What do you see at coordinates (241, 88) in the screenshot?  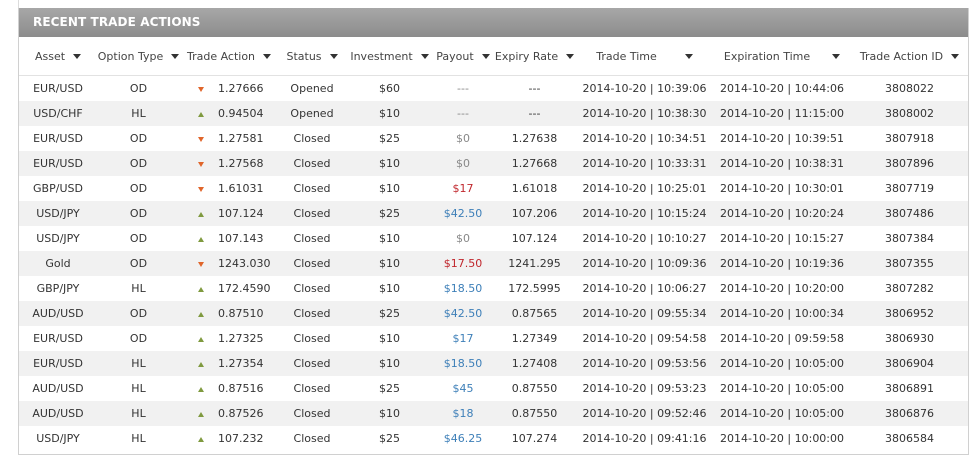 I see `trade-action-rate: 1.27666` at bounding box center [241, 88].